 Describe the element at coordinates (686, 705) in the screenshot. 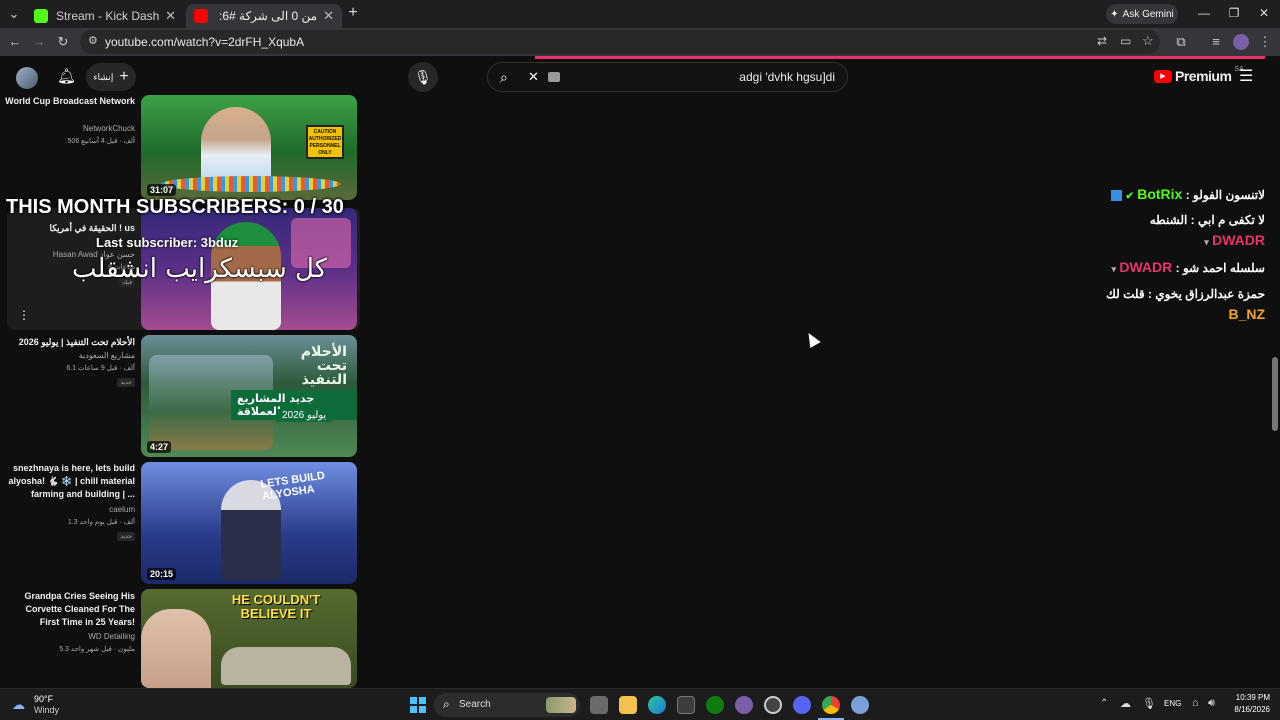

I see `store-icon` at that location.